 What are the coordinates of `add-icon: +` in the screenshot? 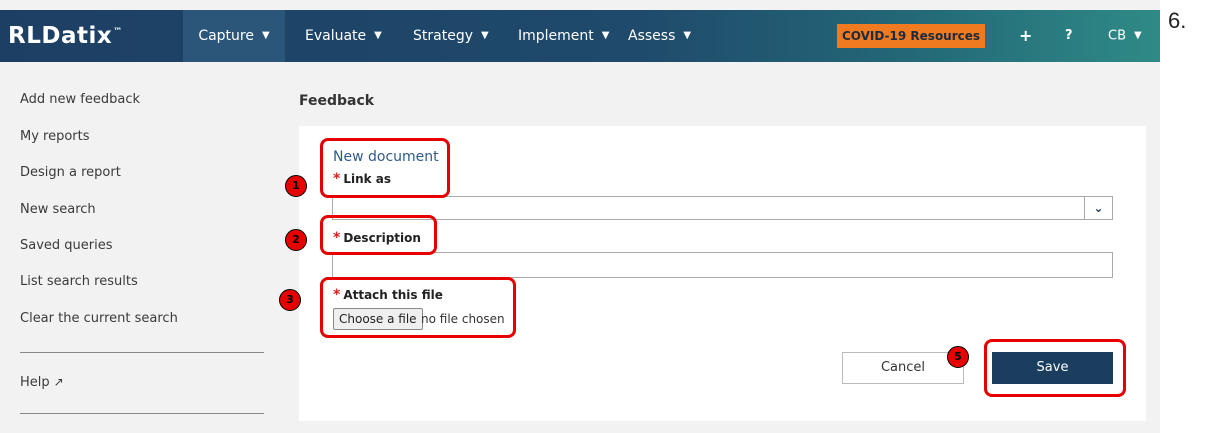 It's located at (1025, 36).